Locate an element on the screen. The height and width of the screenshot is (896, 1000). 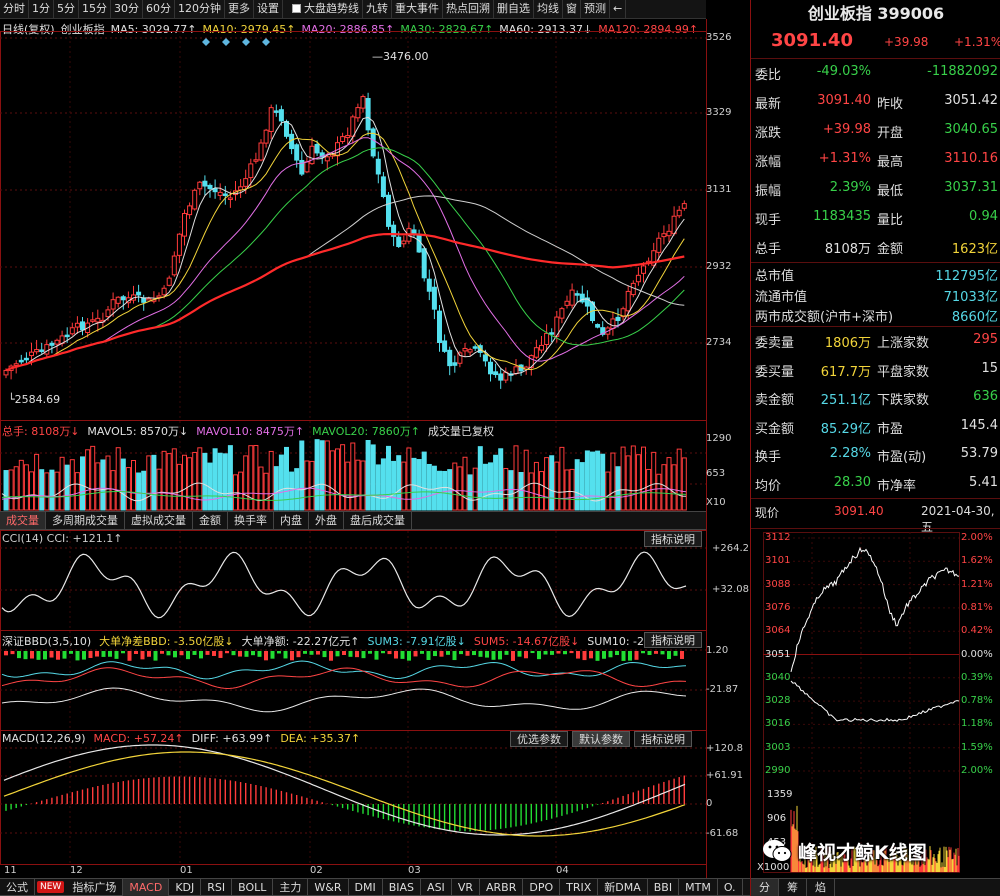
intraday-tab: 焰 is located at coordinates (821, 887).